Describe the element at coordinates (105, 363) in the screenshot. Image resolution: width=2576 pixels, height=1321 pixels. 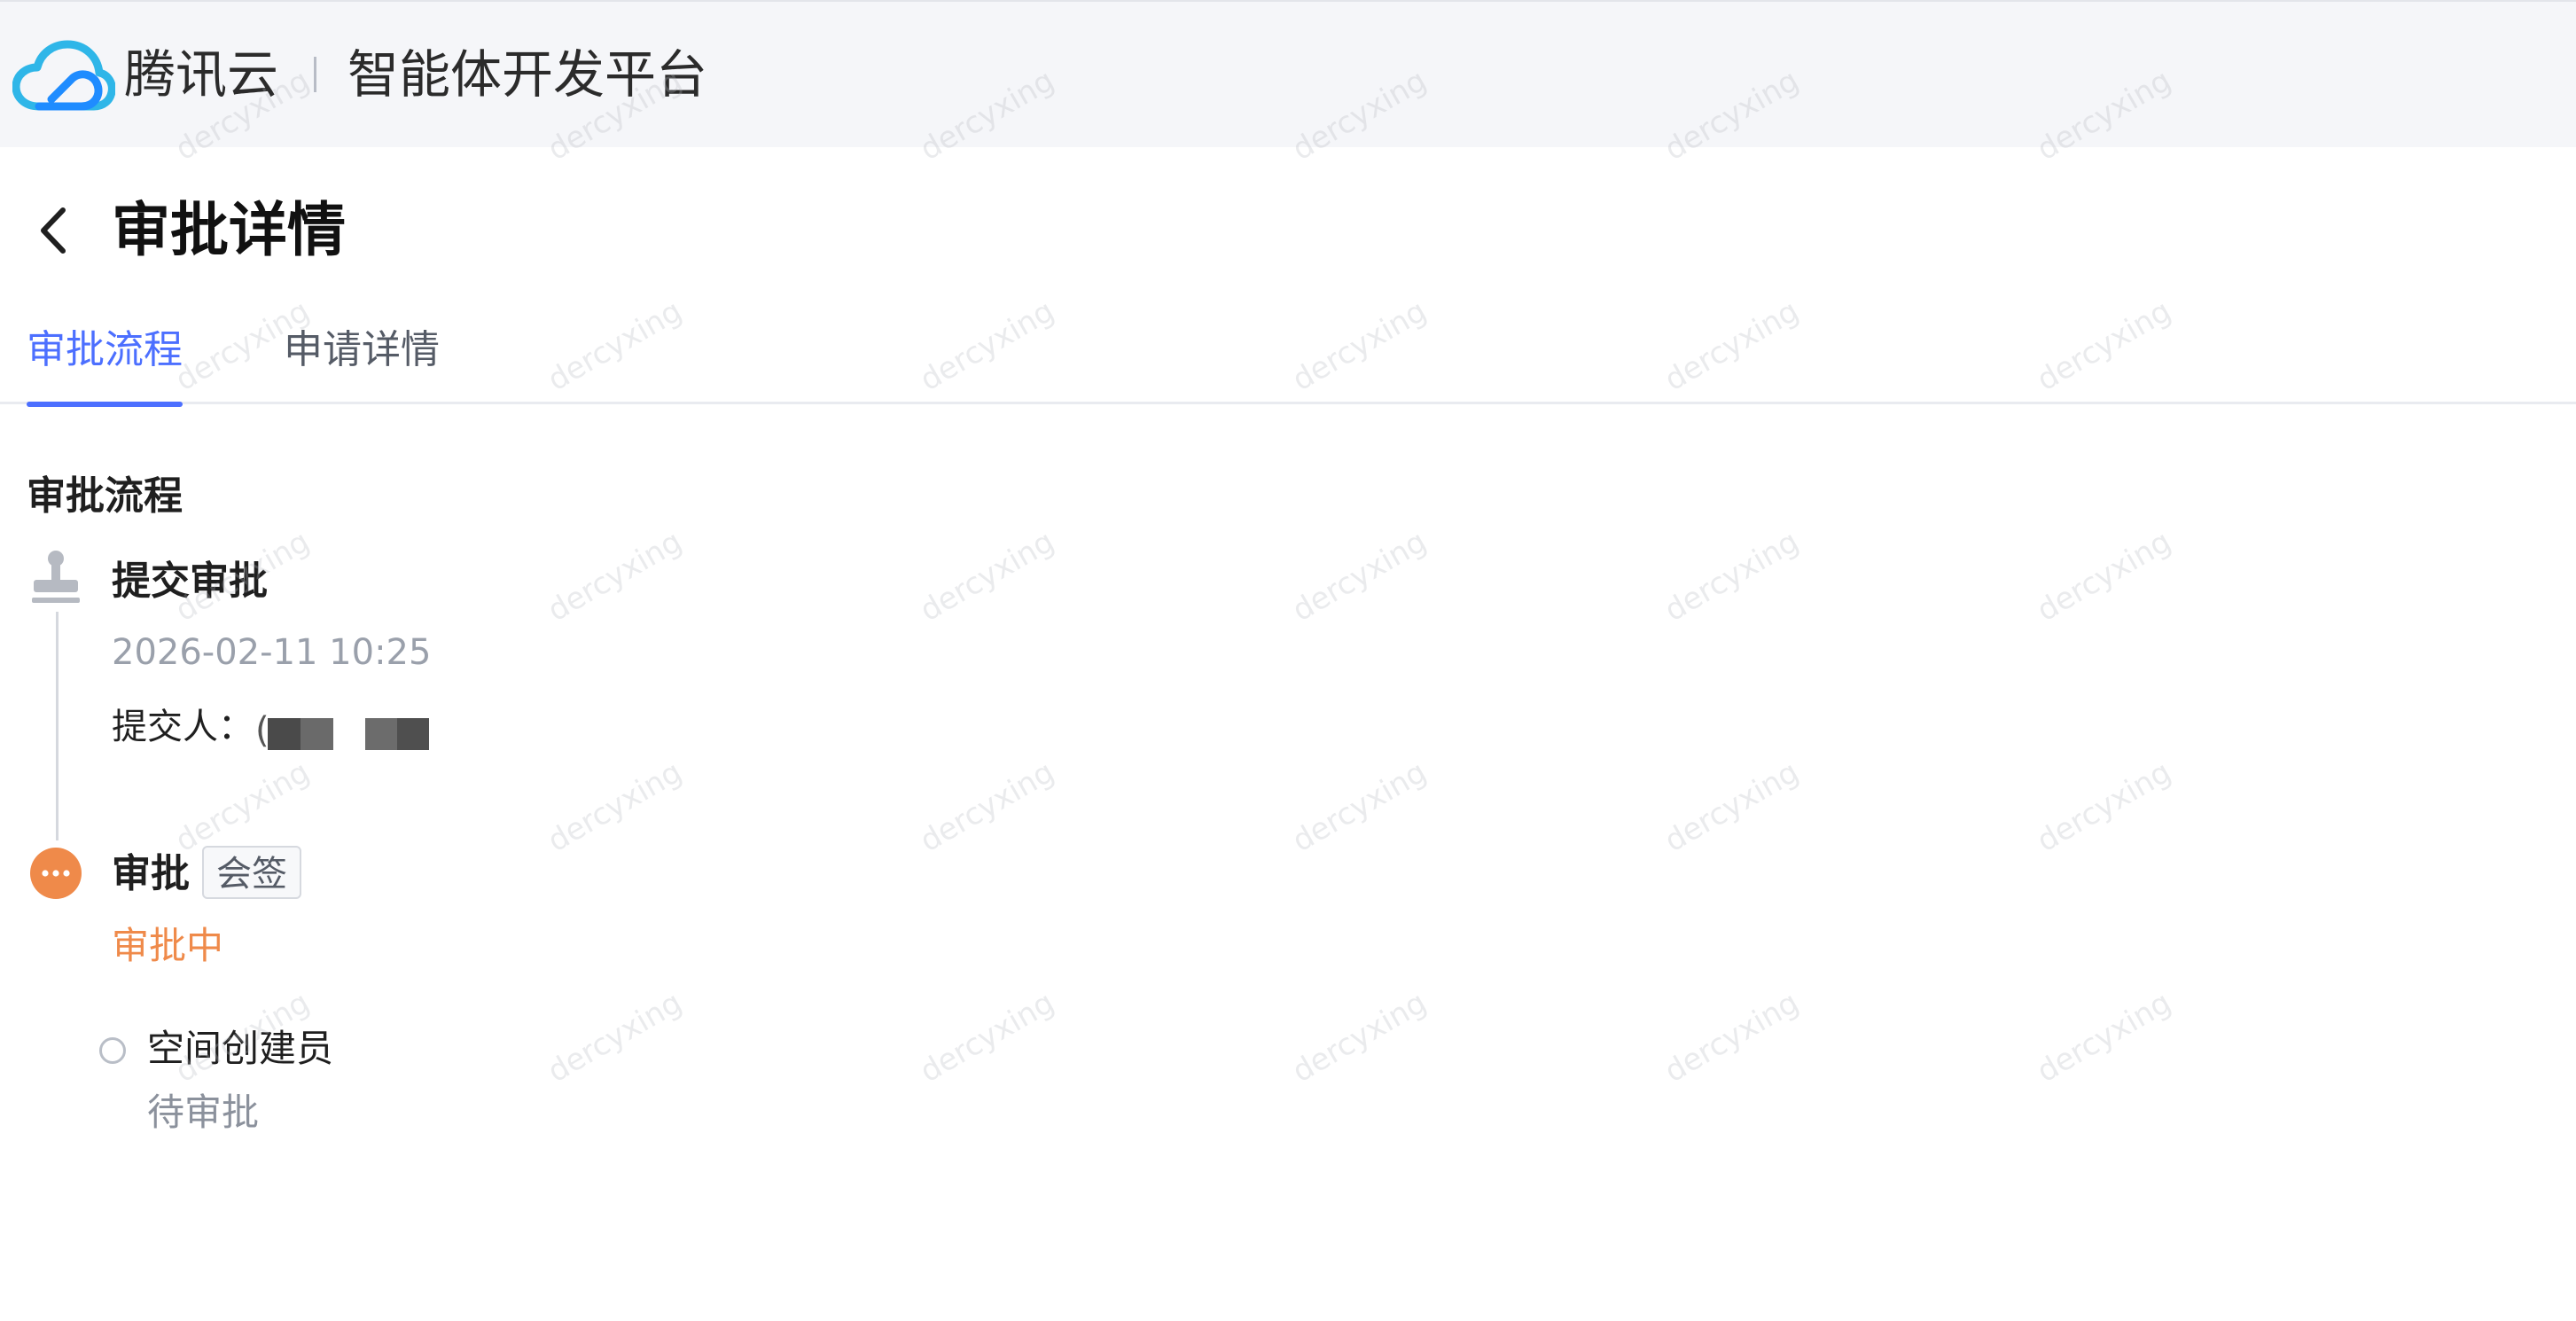
I see `tab-approval-flow: 审批流程` at that location.